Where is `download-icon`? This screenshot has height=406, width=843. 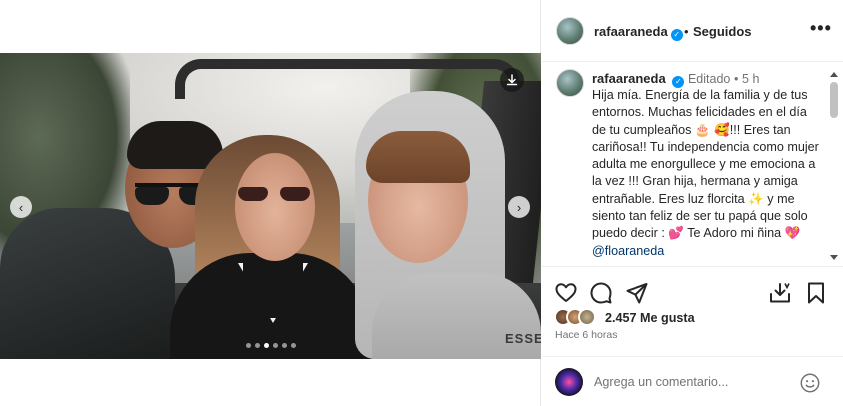 download-icon is located at coordinates (512, 80).